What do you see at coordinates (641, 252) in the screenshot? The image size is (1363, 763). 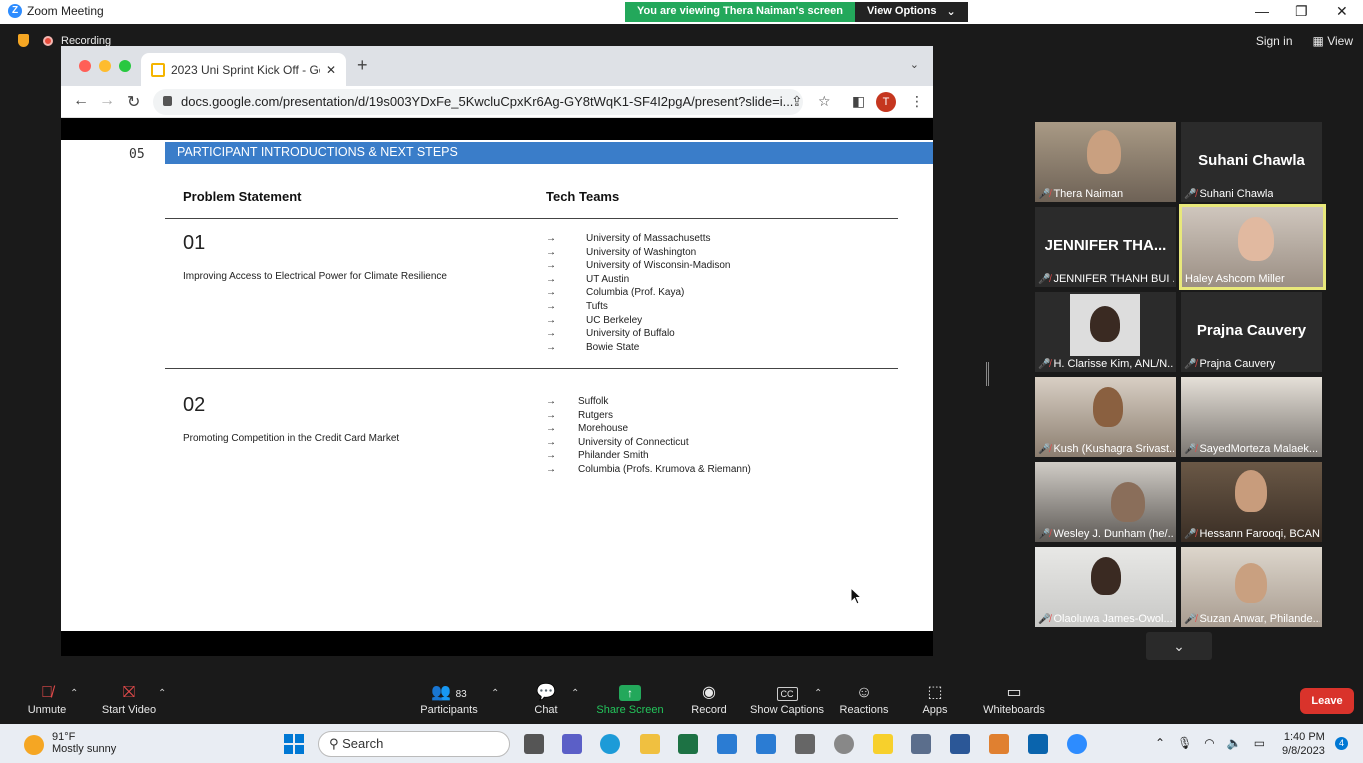 I see `team-name: University of Washington` at bounding box center [641, 252].